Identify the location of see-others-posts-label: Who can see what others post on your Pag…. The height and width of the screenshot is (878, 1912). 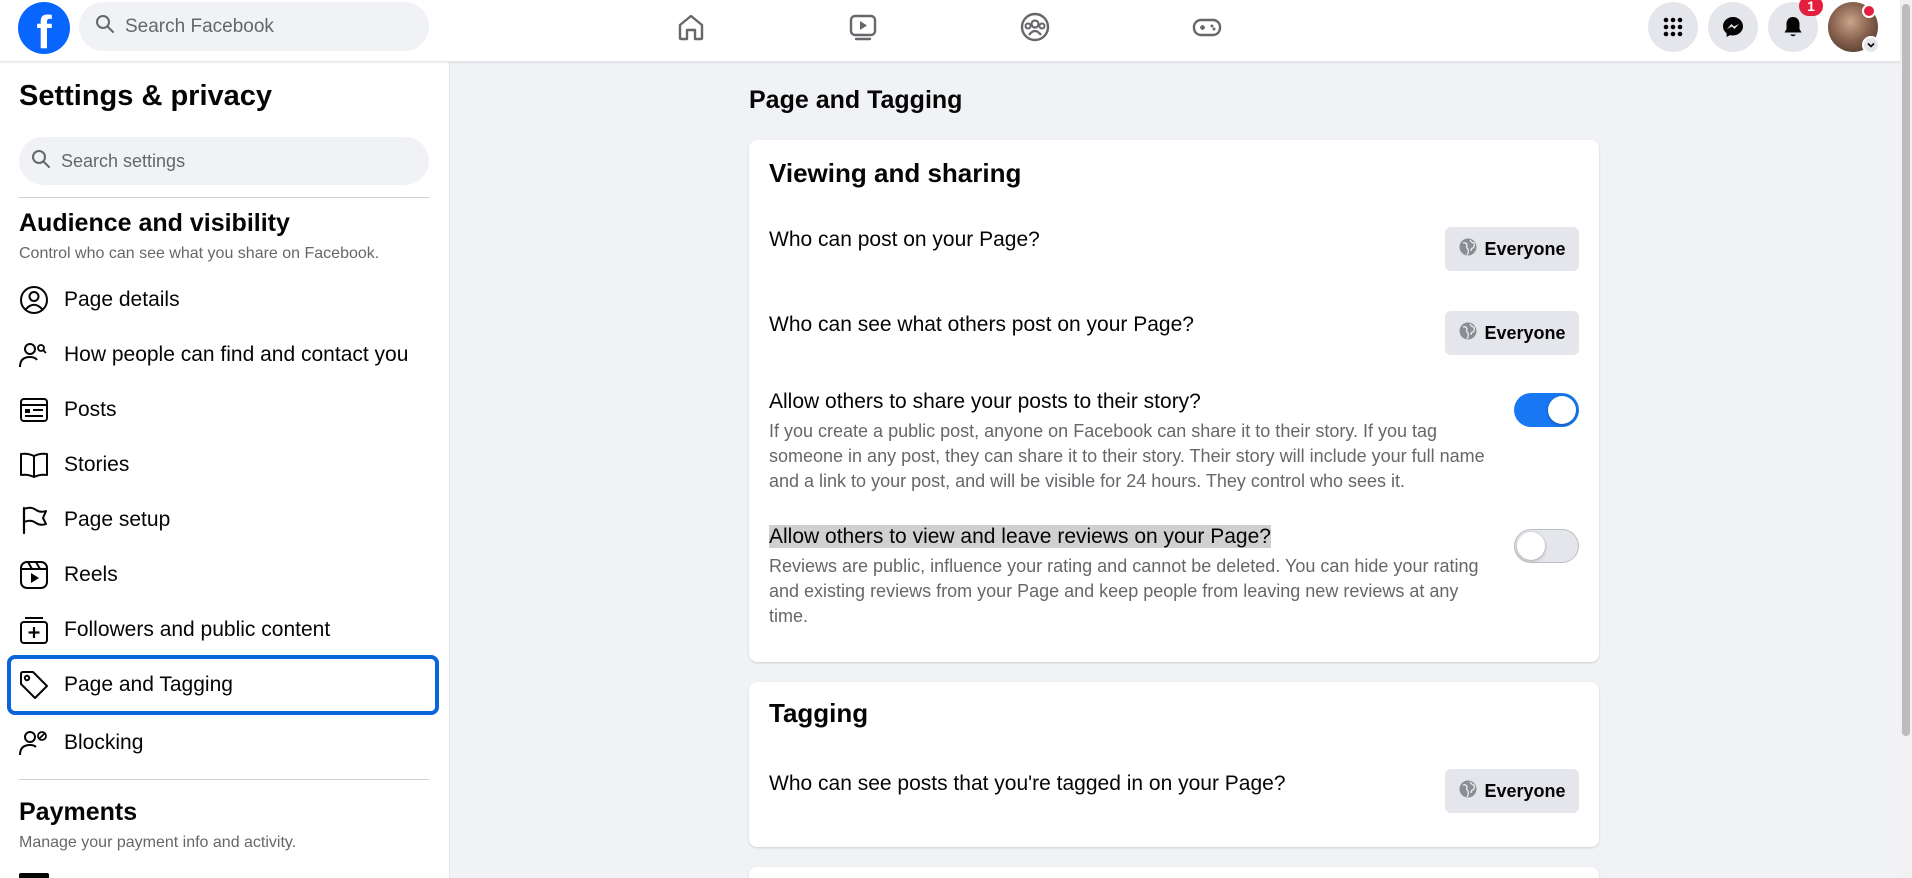
(981, 324).